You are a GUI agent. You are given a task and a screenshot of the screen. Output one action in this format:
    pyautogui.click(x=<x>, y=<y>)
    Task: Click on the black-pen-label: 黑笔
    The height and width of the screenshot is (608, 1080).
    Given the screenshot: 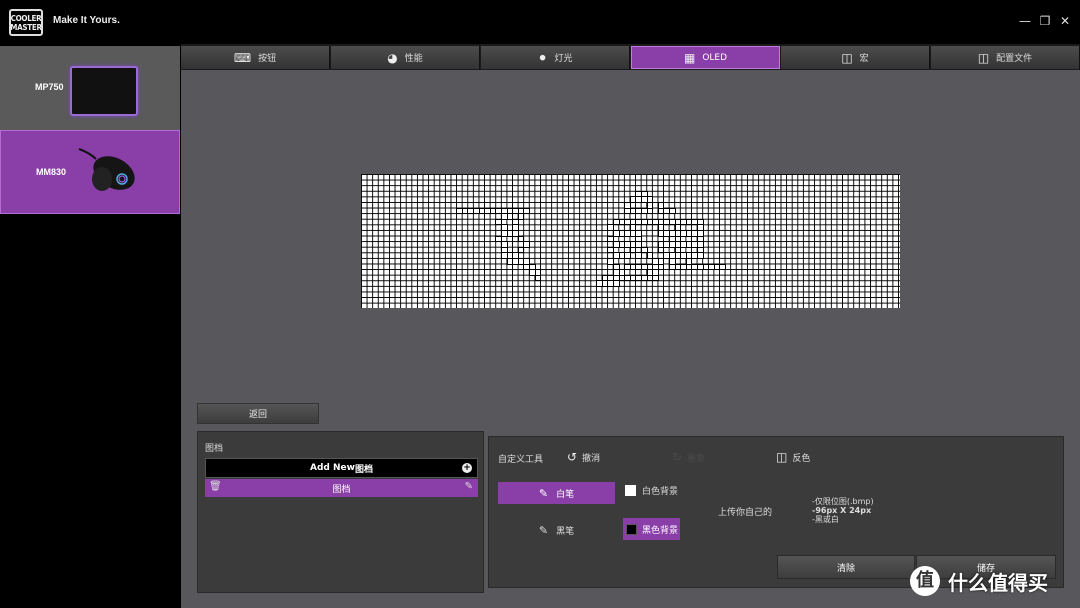 What is the action you would take?
    pyautogui.click(x=565, y=531)
    